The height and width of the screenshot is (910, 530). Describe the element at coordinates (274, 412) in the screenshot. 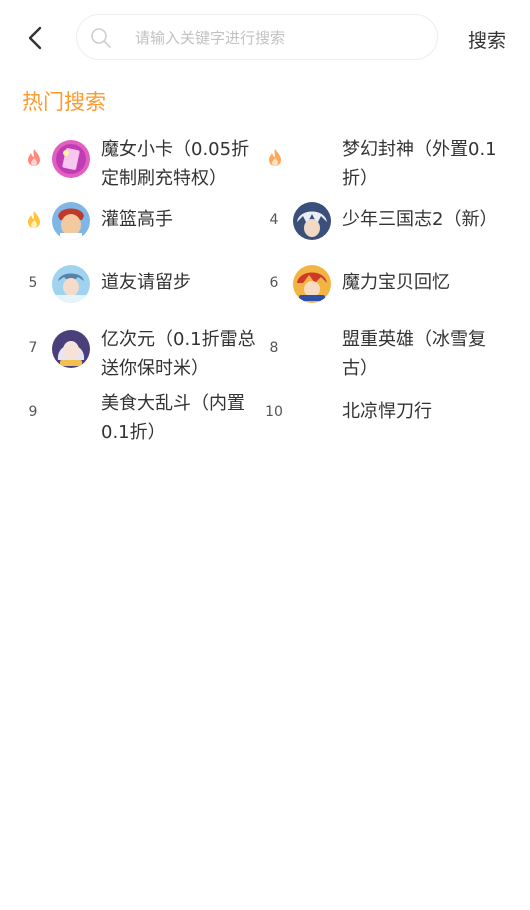

I see `rank-number: 10` at that location.